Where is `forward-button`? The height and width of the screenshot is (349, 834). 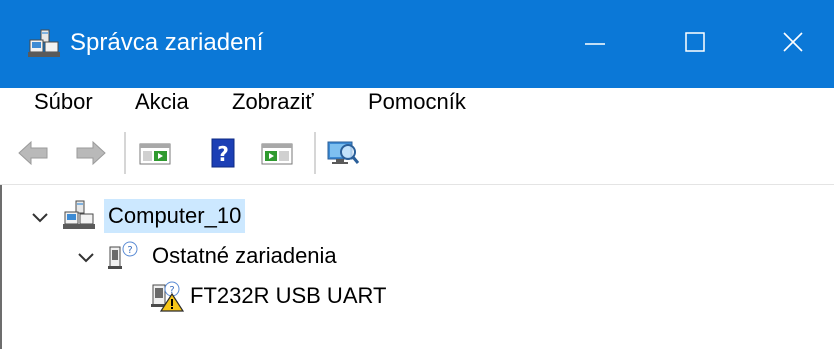
forward-button is located at coordinates (91, 153).